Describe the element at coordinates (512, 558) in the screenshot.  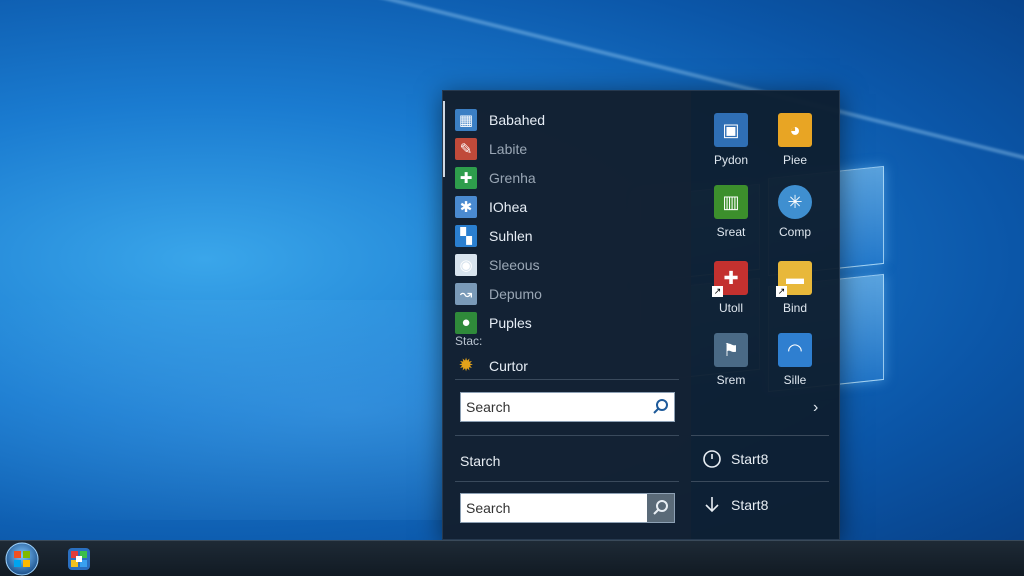
I see `taskbar` at that location.